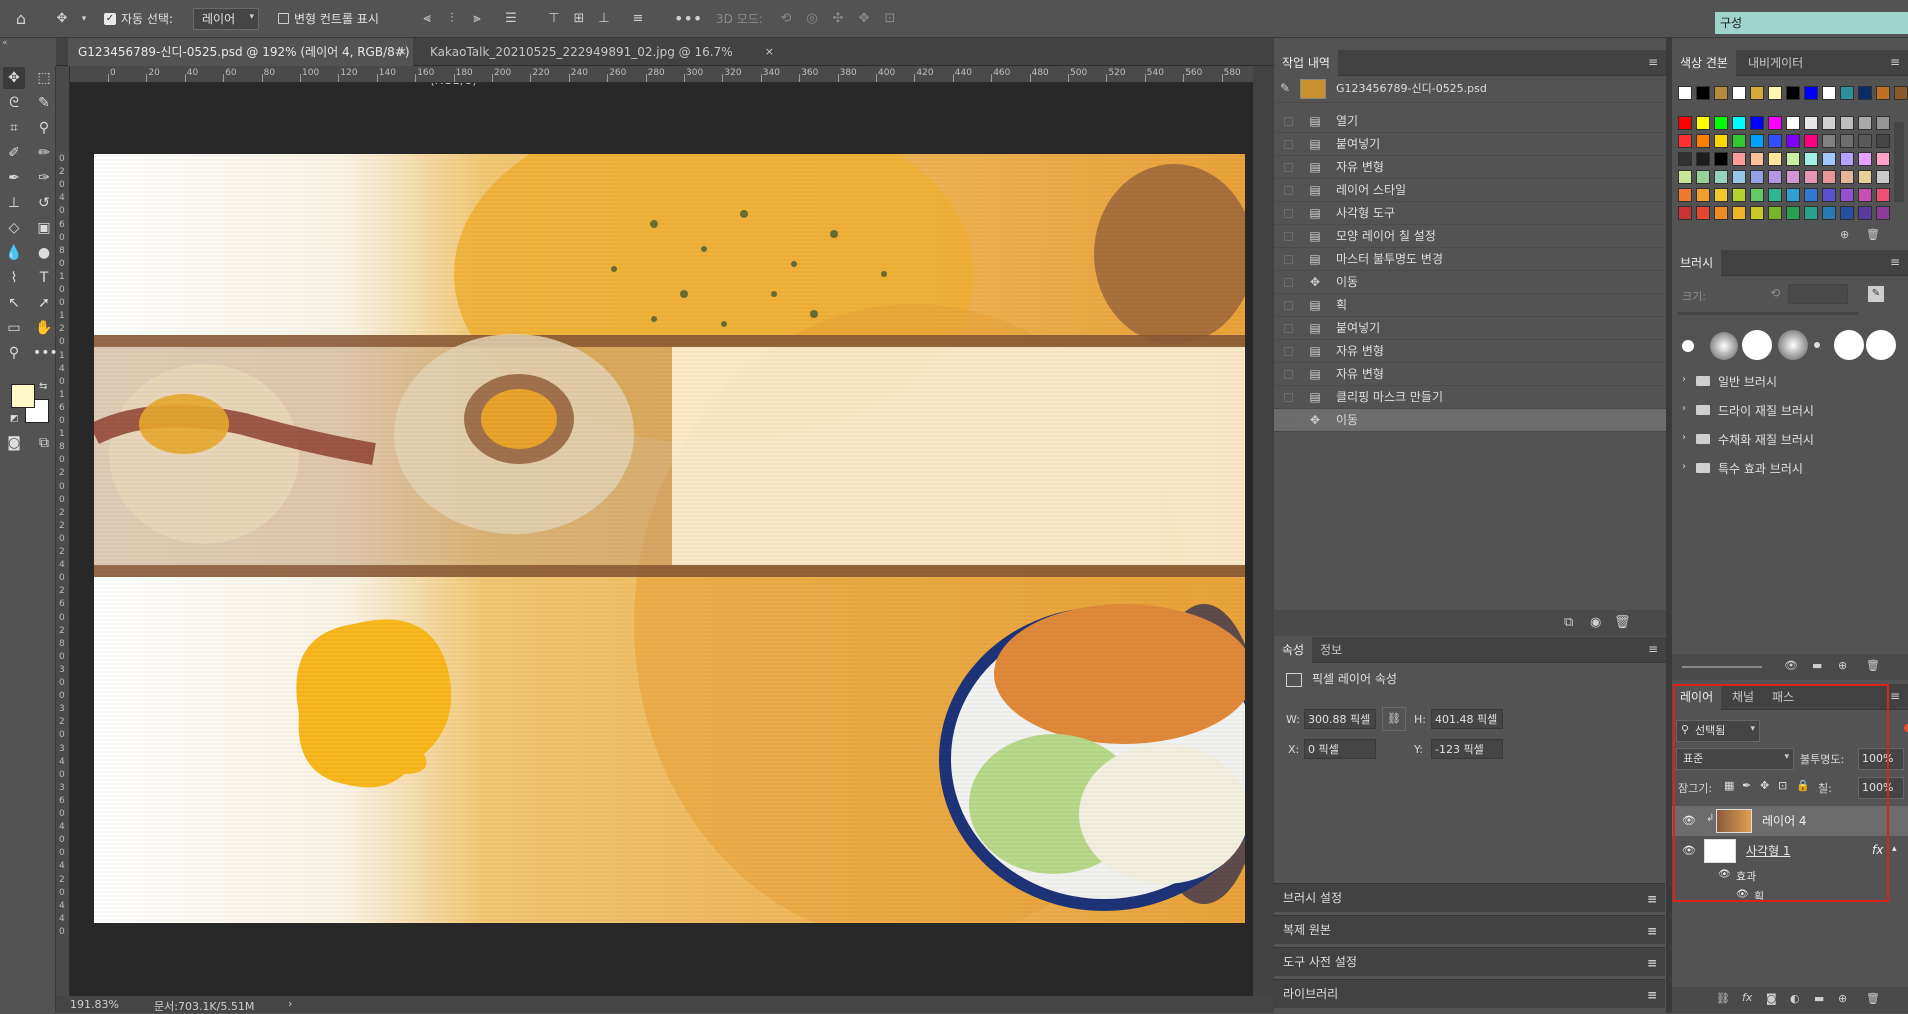 The width and height of the screenshot is (1908, 1014). Describe the element at coordinates (579, 19) in the screenshot. I see `align-middle-icon: ⊞` at that location.